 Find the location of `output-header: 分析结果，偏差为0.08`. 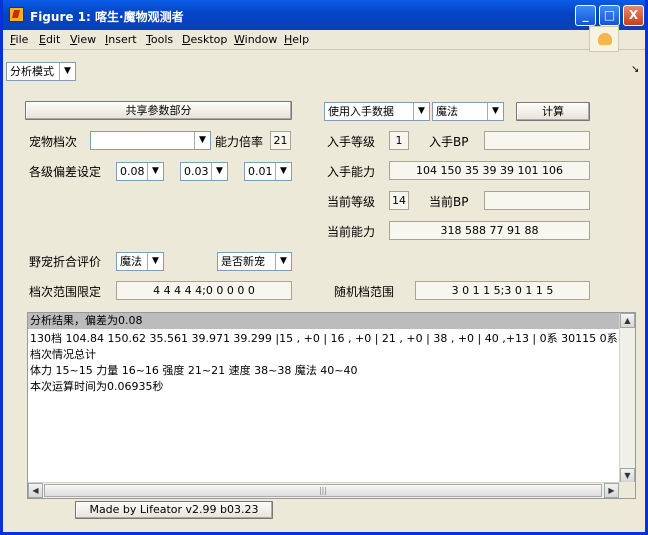

output-header: 分析结果，偏差为0.08 is located at coordinates (323, 321).